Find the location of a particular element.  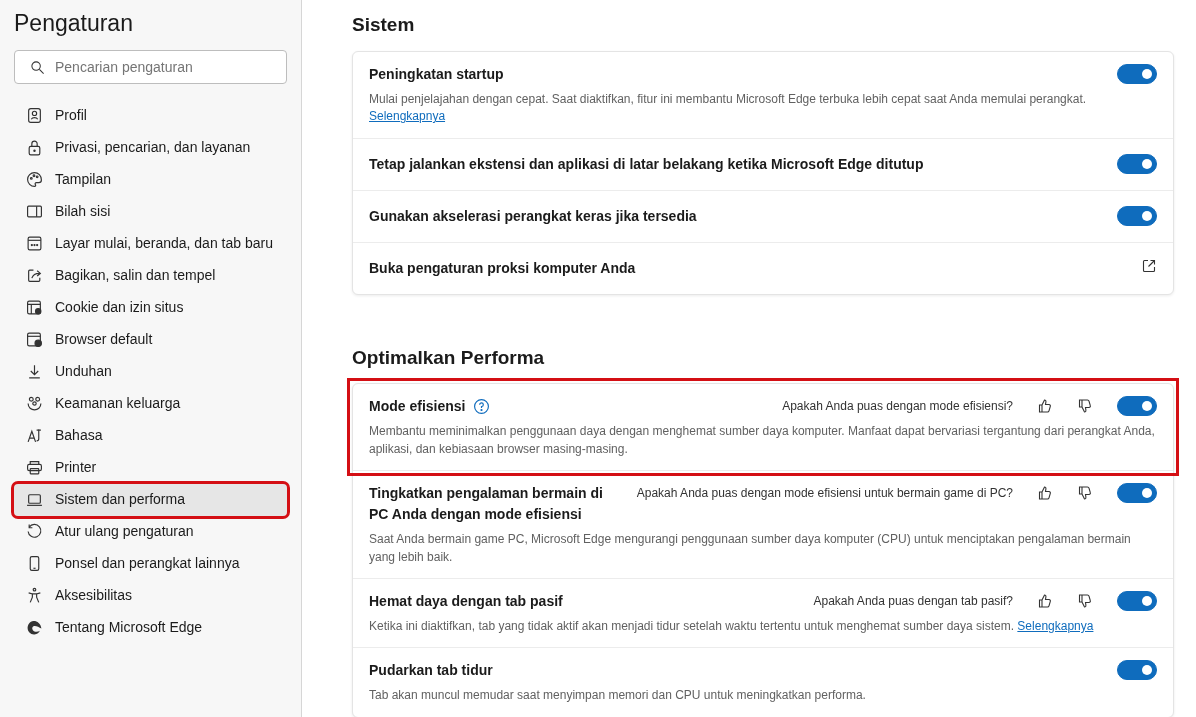

search-field: Pencarian pengaturan is located at coordinates (150, 66).